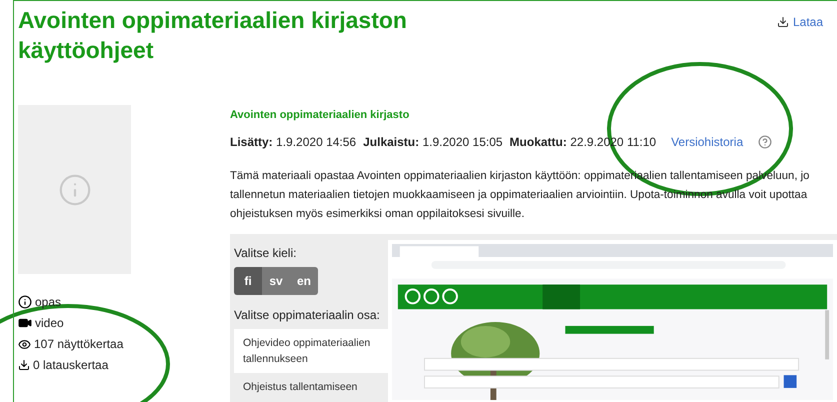  What do you see at coordinates (25, 323) in the screenshot?
I see `video-camera-icon` at bounding box center [25, 323].